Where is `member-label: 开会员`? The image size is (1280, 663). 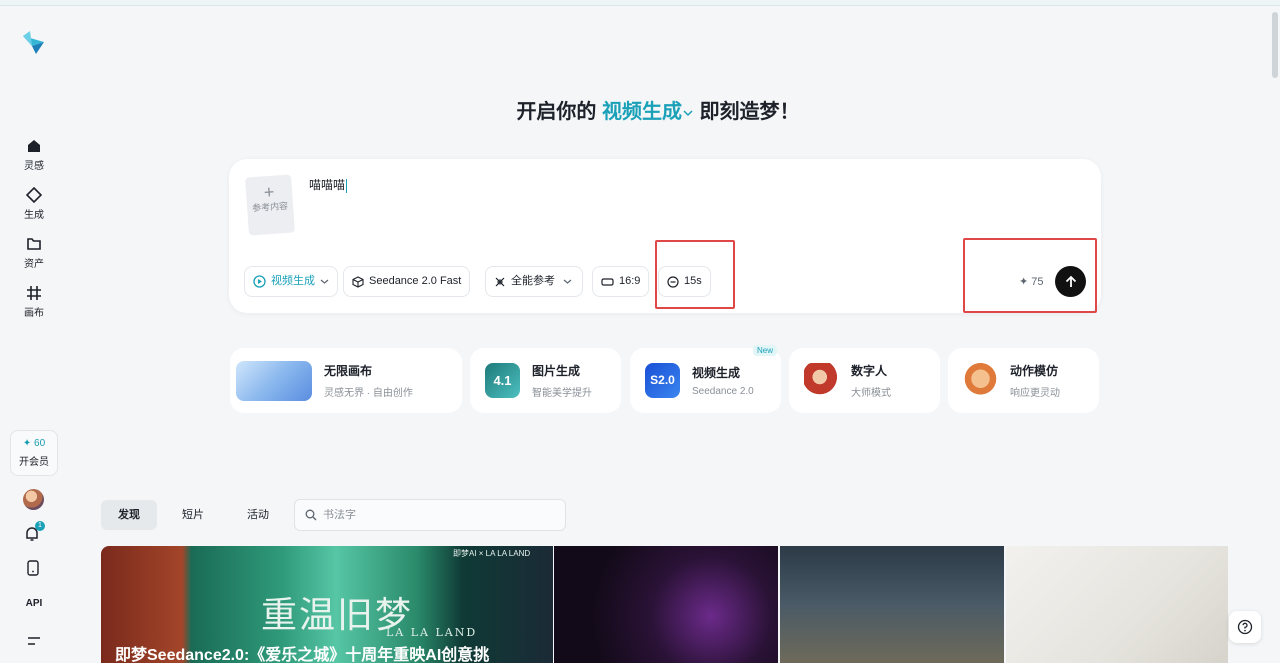 member-label: 开会员 is located at coordinates (34, 462).